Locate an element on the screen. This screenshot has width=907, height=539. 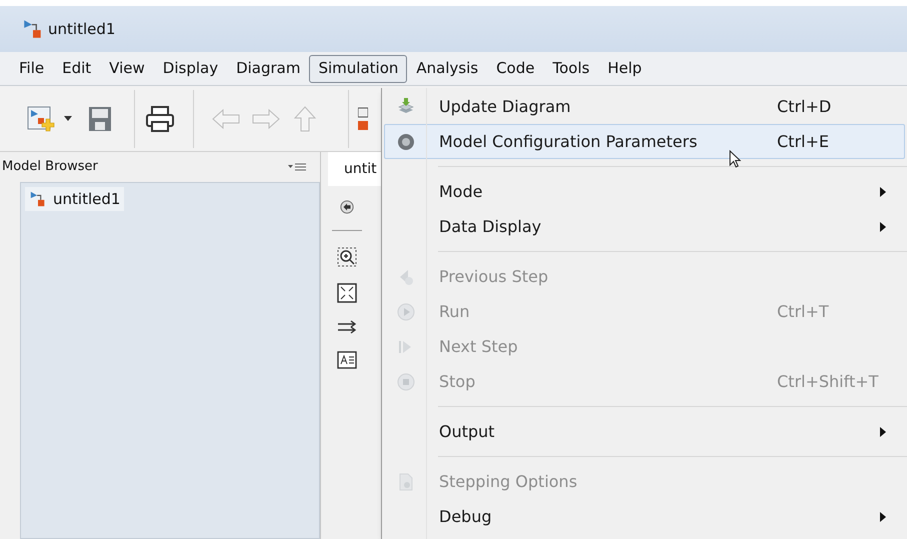
model-icon is located at coordinates (38, 199).